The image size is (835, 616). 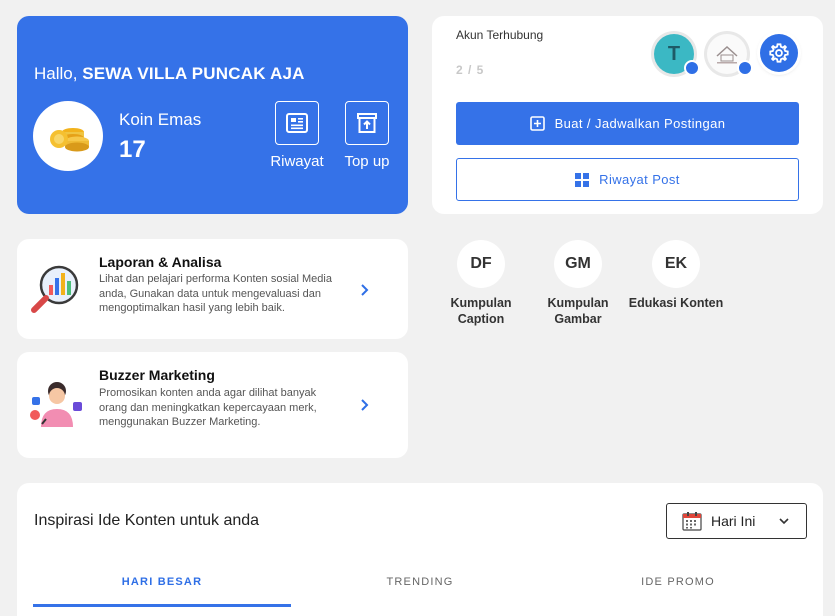 I want to click on post-history-label: Riwayat Post, so click(x=639, y=179).